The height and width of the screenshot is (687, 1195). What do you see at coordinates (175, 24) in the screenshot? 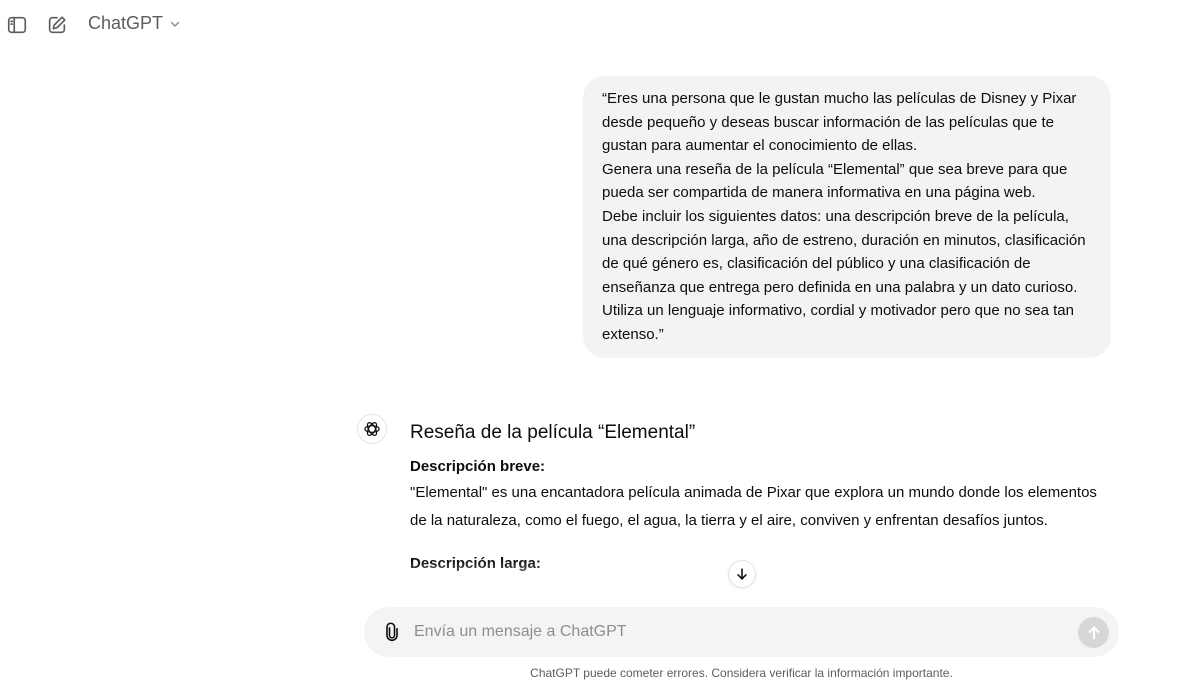
I see `chevron-down-icon` at bounding box center [175, 24].